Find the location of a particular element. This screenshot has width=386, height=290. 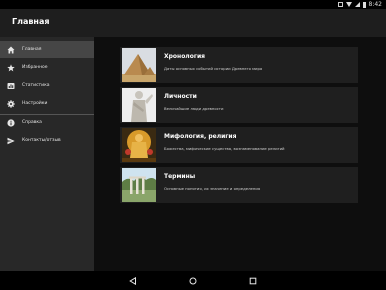

app-bar: Главная is located at coordinates (193, 23).